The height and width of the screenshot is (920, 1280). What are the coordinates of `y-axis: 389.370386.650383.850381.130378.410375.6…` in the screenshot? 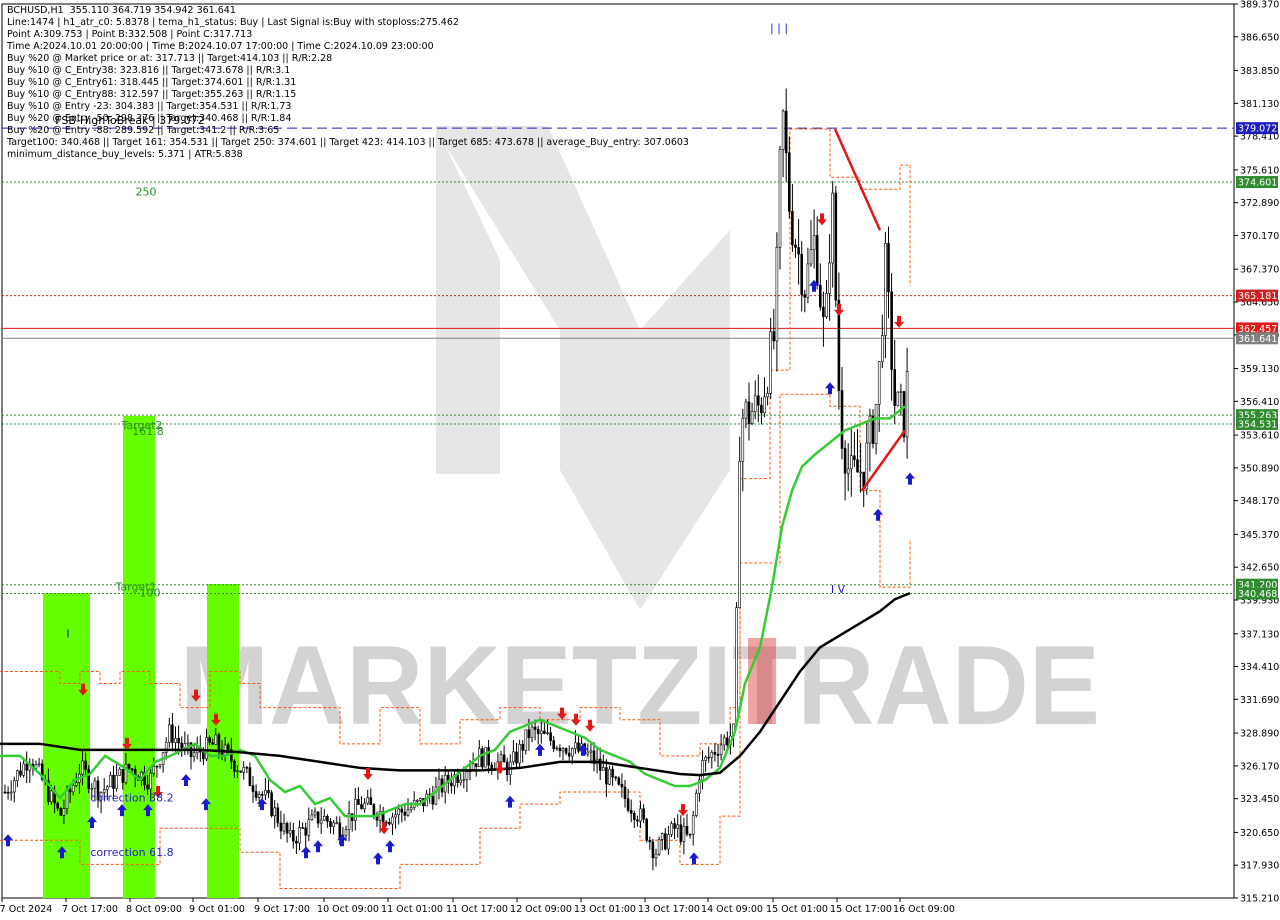 It's located at (1256, 452).